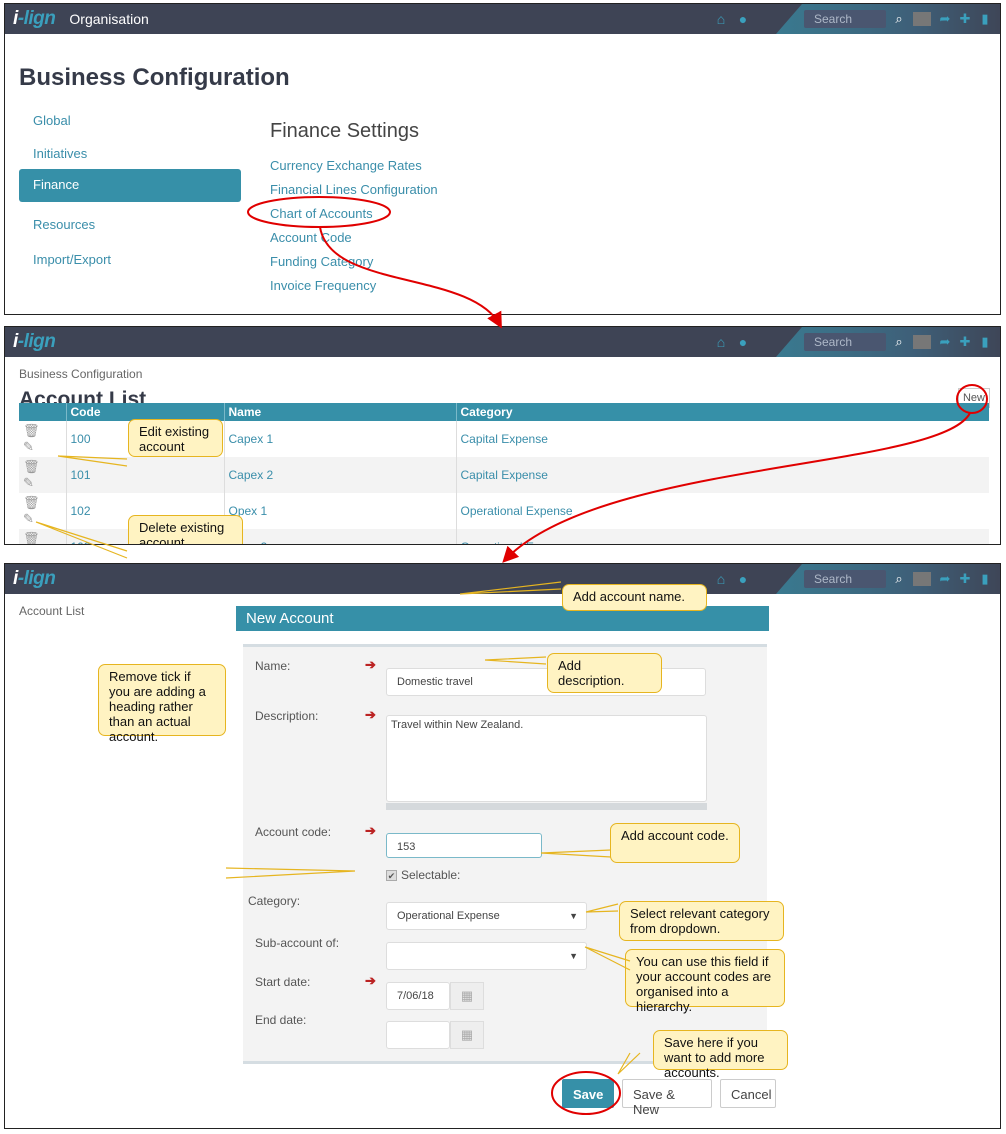  What do you see at coordinates (281, 1020) in the screenshot?
I see `end-date-label: End date:` at bounding box center [281, 1020].